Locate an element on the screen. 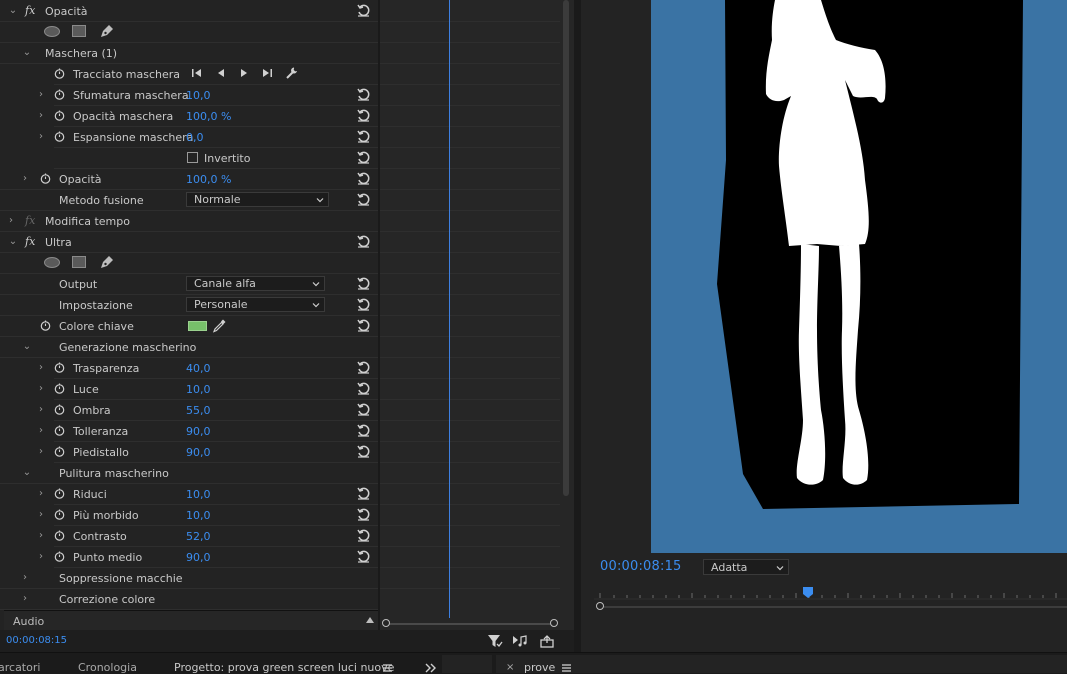  filter-icon is located at coordinates (495, 641).